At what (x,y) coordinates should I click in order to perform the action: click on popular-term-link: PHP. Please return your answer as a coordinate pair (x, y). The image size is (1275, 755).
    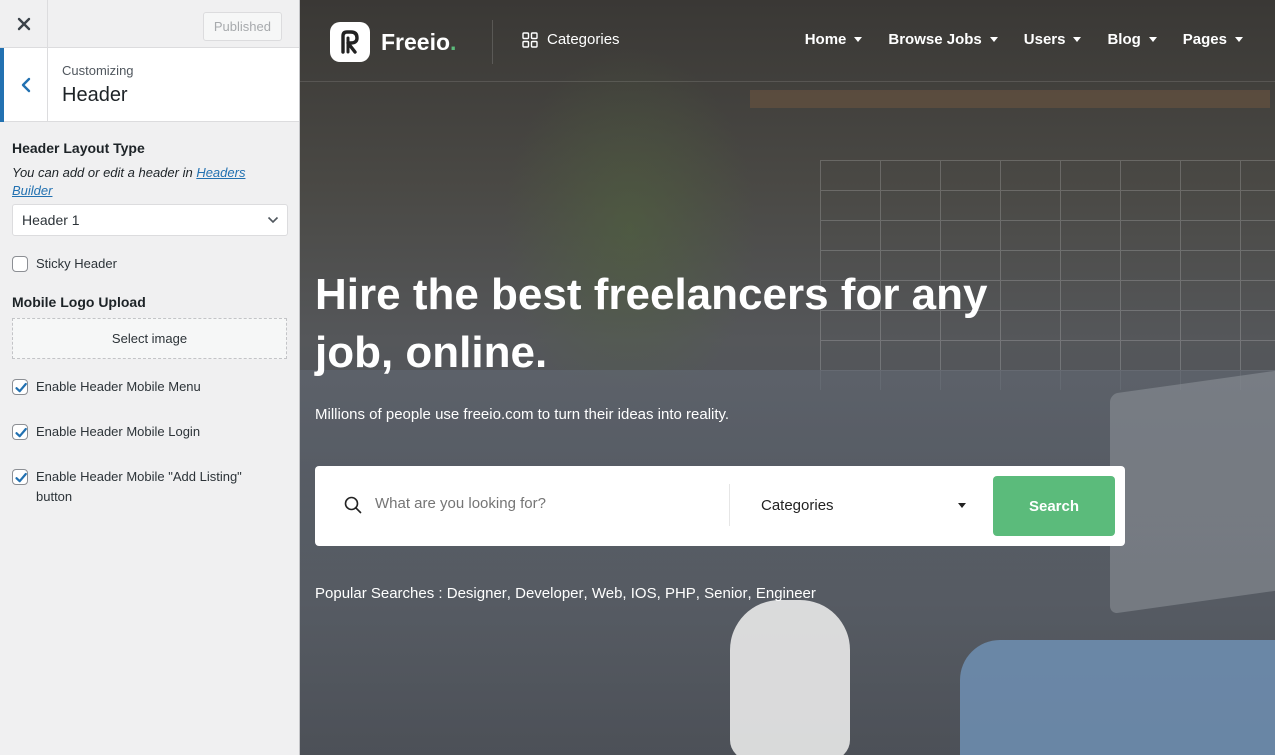
    Looking at the image, I should click on (680, 593).